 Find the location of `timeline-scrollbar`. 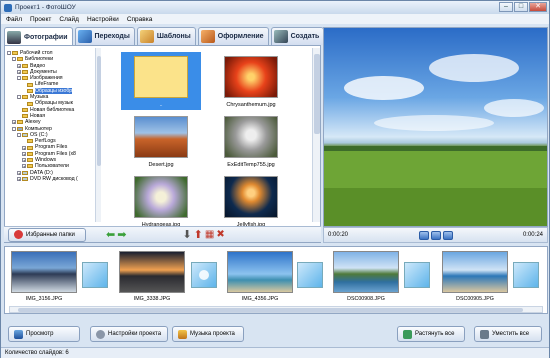

timeline-scrollbar is located at coordinates (276, 309).